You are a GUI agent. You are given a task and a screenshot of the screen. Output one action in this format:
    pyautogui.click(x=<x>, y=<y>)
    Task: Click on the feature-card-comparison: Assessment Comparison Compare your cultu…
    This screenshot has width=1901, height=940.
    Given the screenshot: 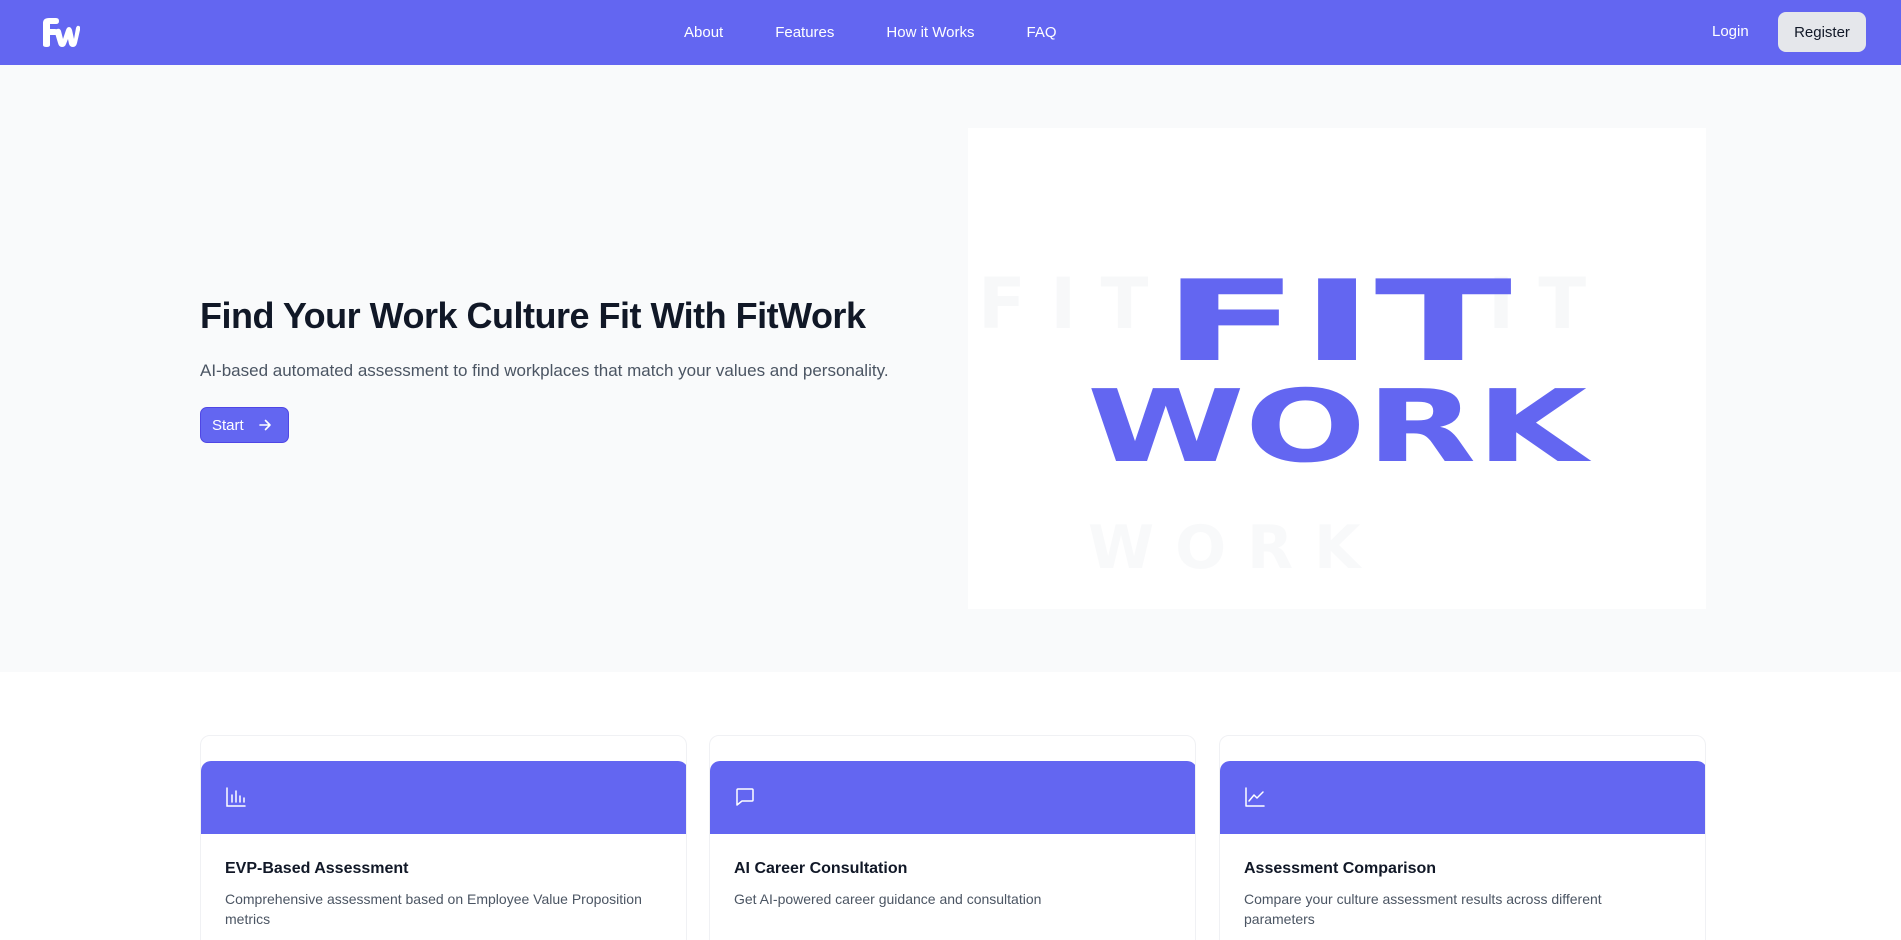 What is the action you would take?
    pyautogui.click(x=1462, y=837)
    